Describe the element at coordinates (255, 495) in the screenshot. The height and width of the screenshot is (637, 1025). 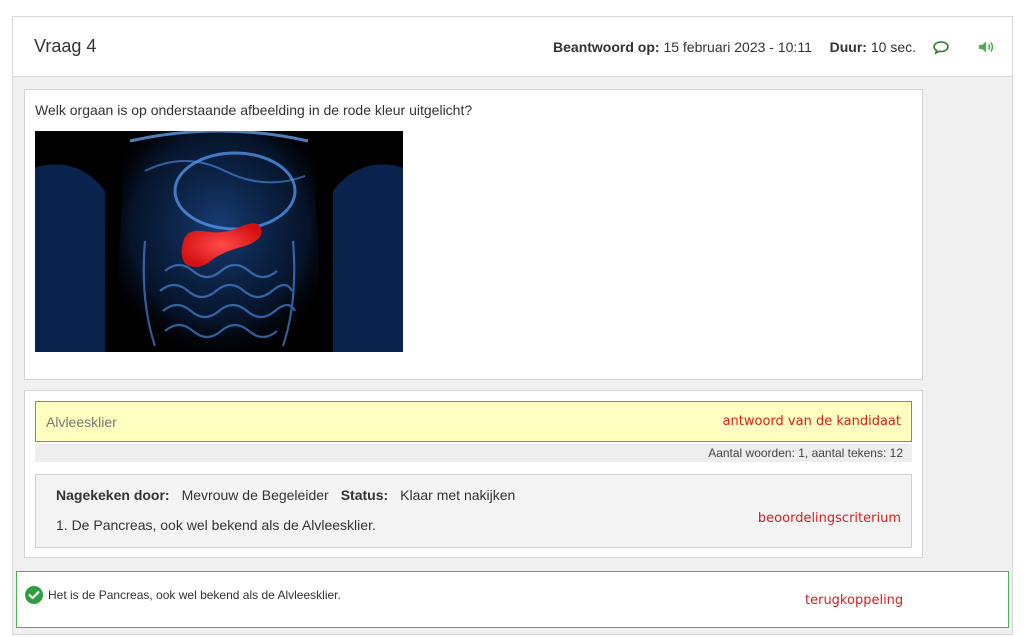
I see `graded-by-value: Mevrouw de Begeleider` at that location.